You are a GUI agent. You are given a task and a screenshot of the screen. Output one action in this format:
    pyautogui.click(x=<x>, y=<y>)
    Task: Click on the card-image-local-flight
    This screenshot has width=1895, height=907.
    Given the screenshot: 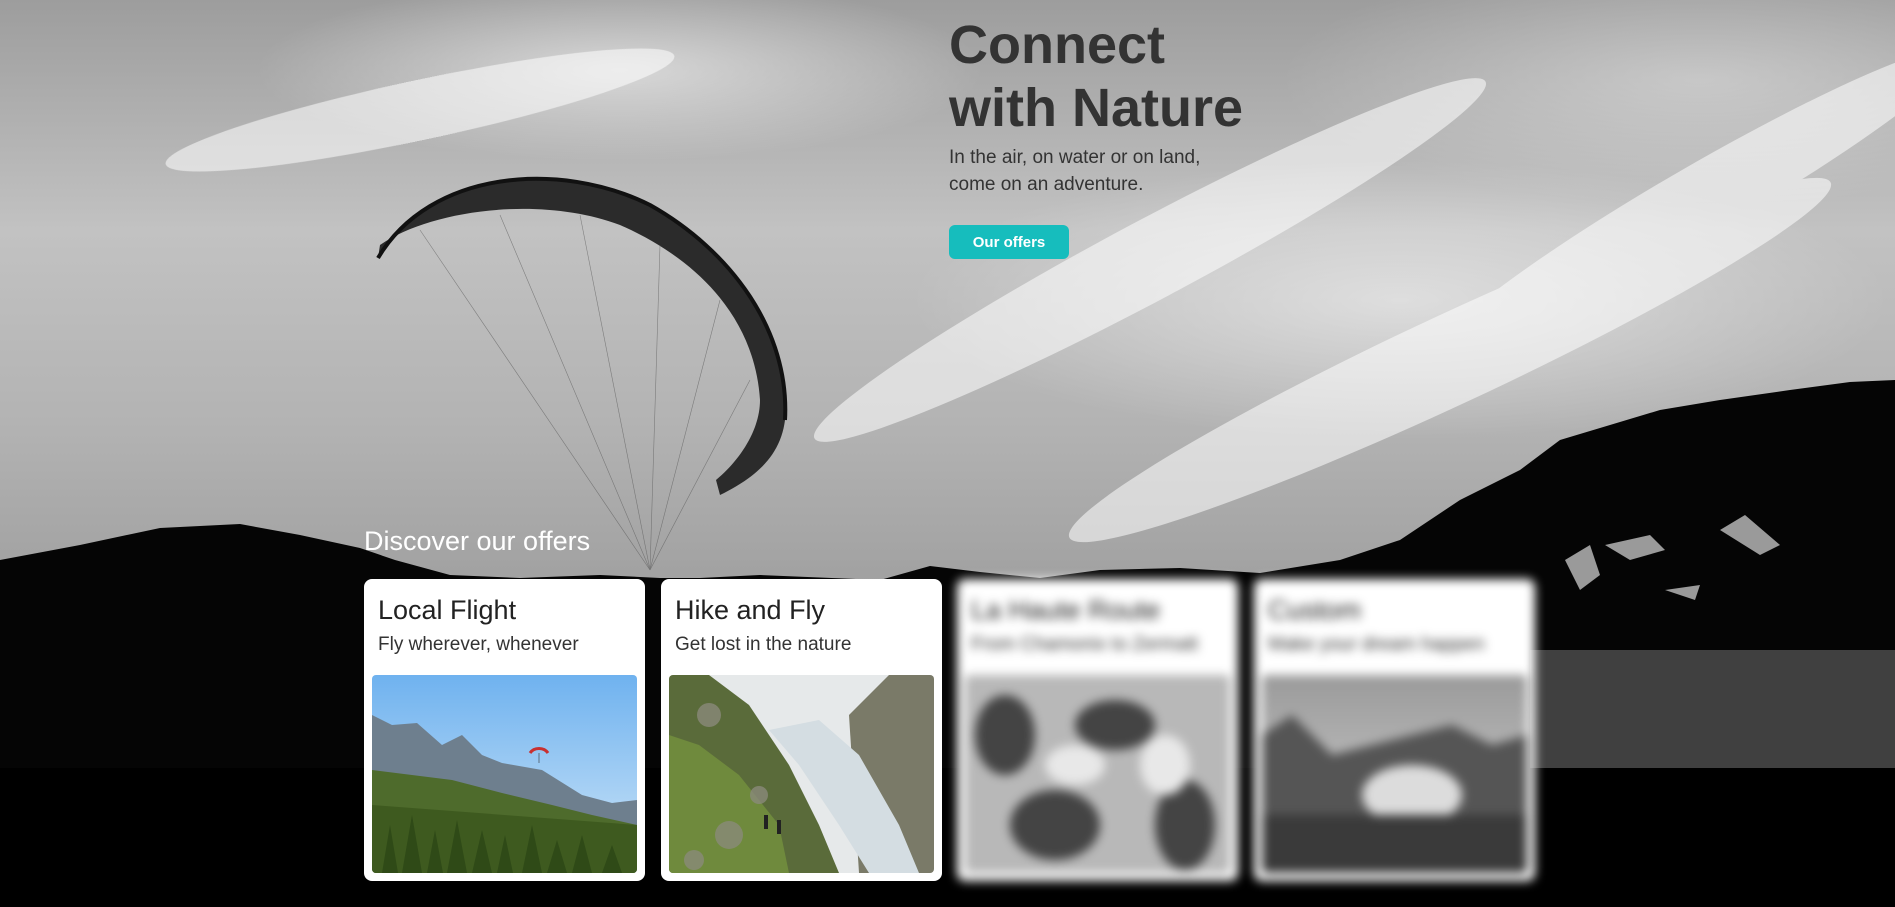 What is the action you would take?
    pyautogui.click(x=504, y=774)
    